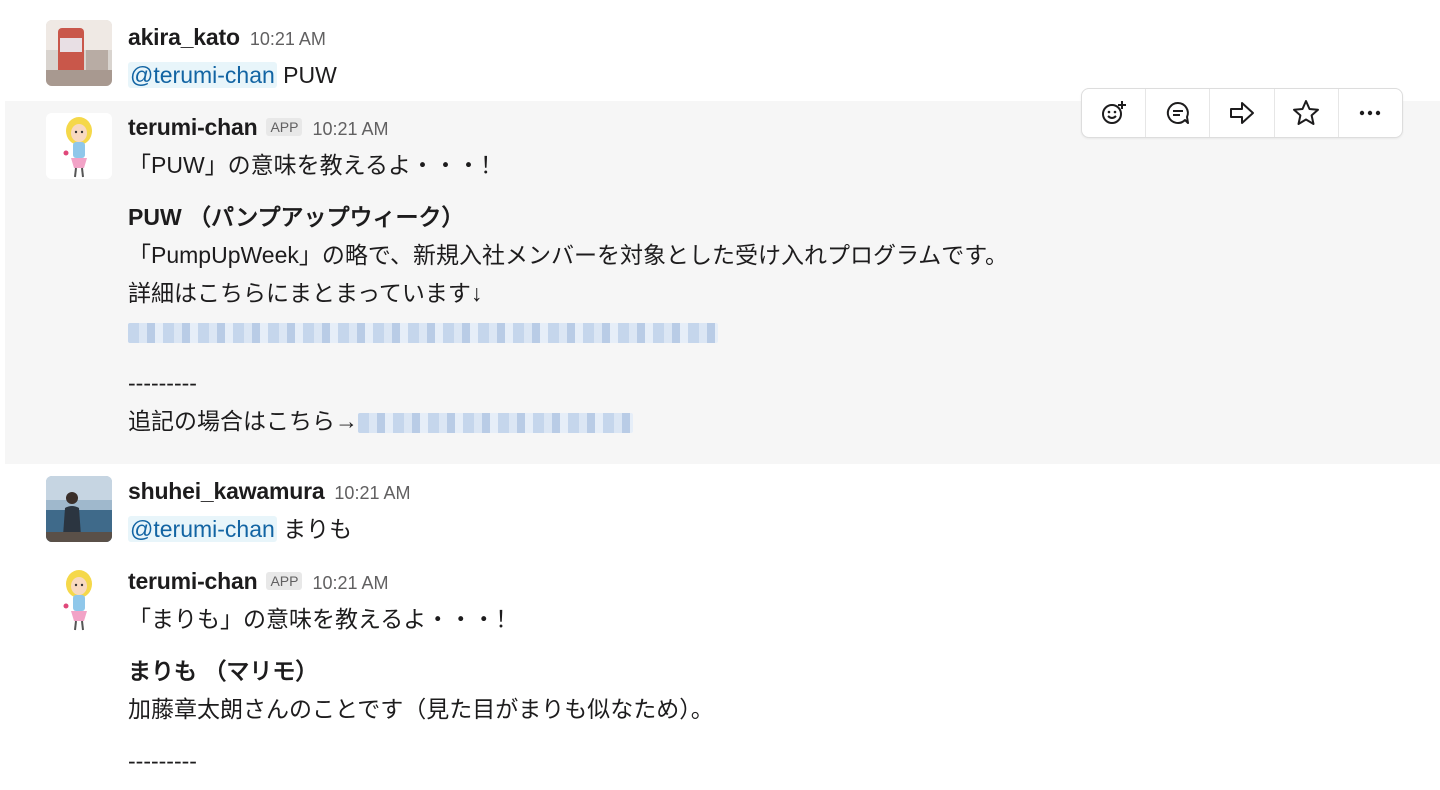 Image resolution: width=1440 pixels, height=790 pixels. I want to click on message-akira-kato: akira_kato 10:21 AM @terumi-chan PUW, so click(720, 50).